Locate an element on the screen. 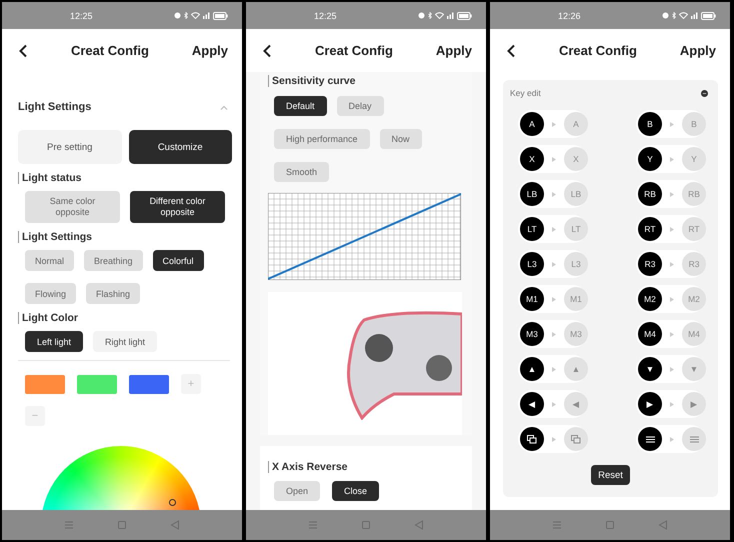  mode-chip: Flashing is located at coordinates (113, 293).